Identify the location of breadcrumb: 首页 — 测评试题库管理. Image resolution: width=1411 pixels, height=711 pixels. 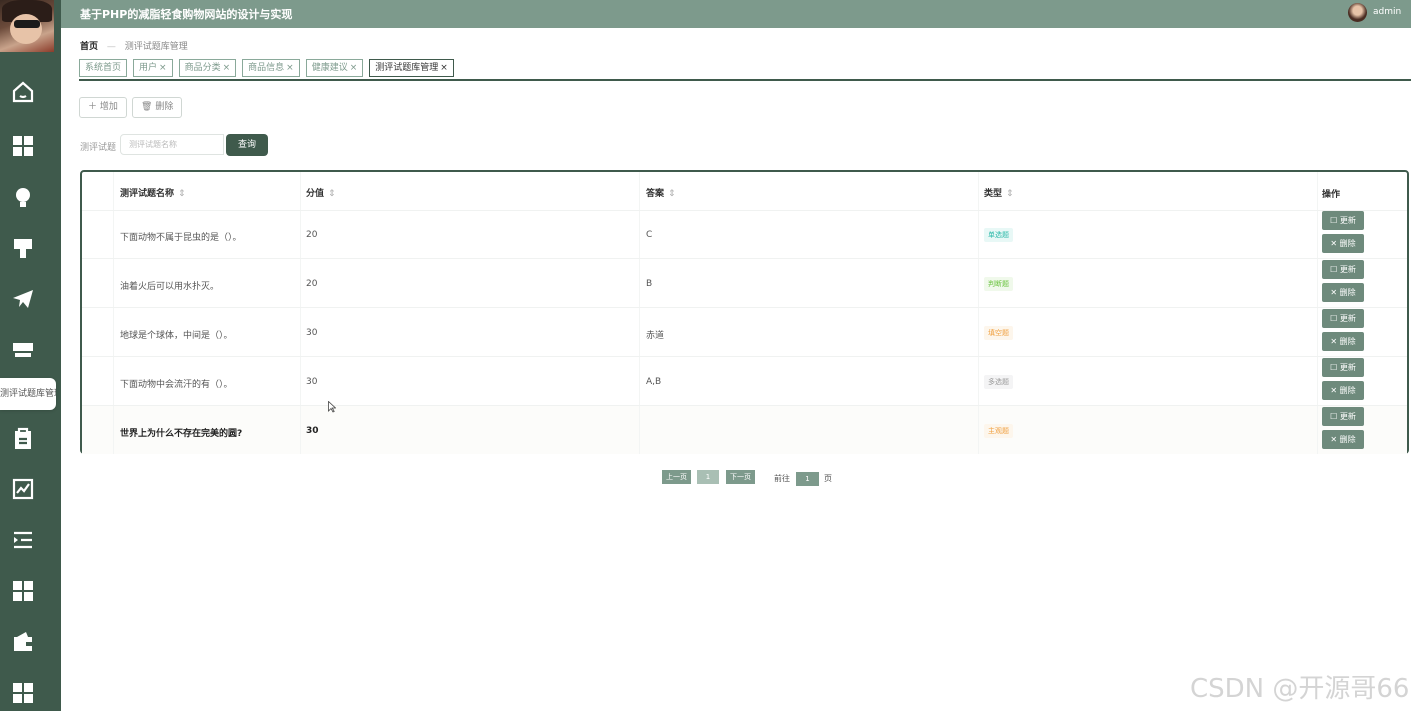
(134, 45).